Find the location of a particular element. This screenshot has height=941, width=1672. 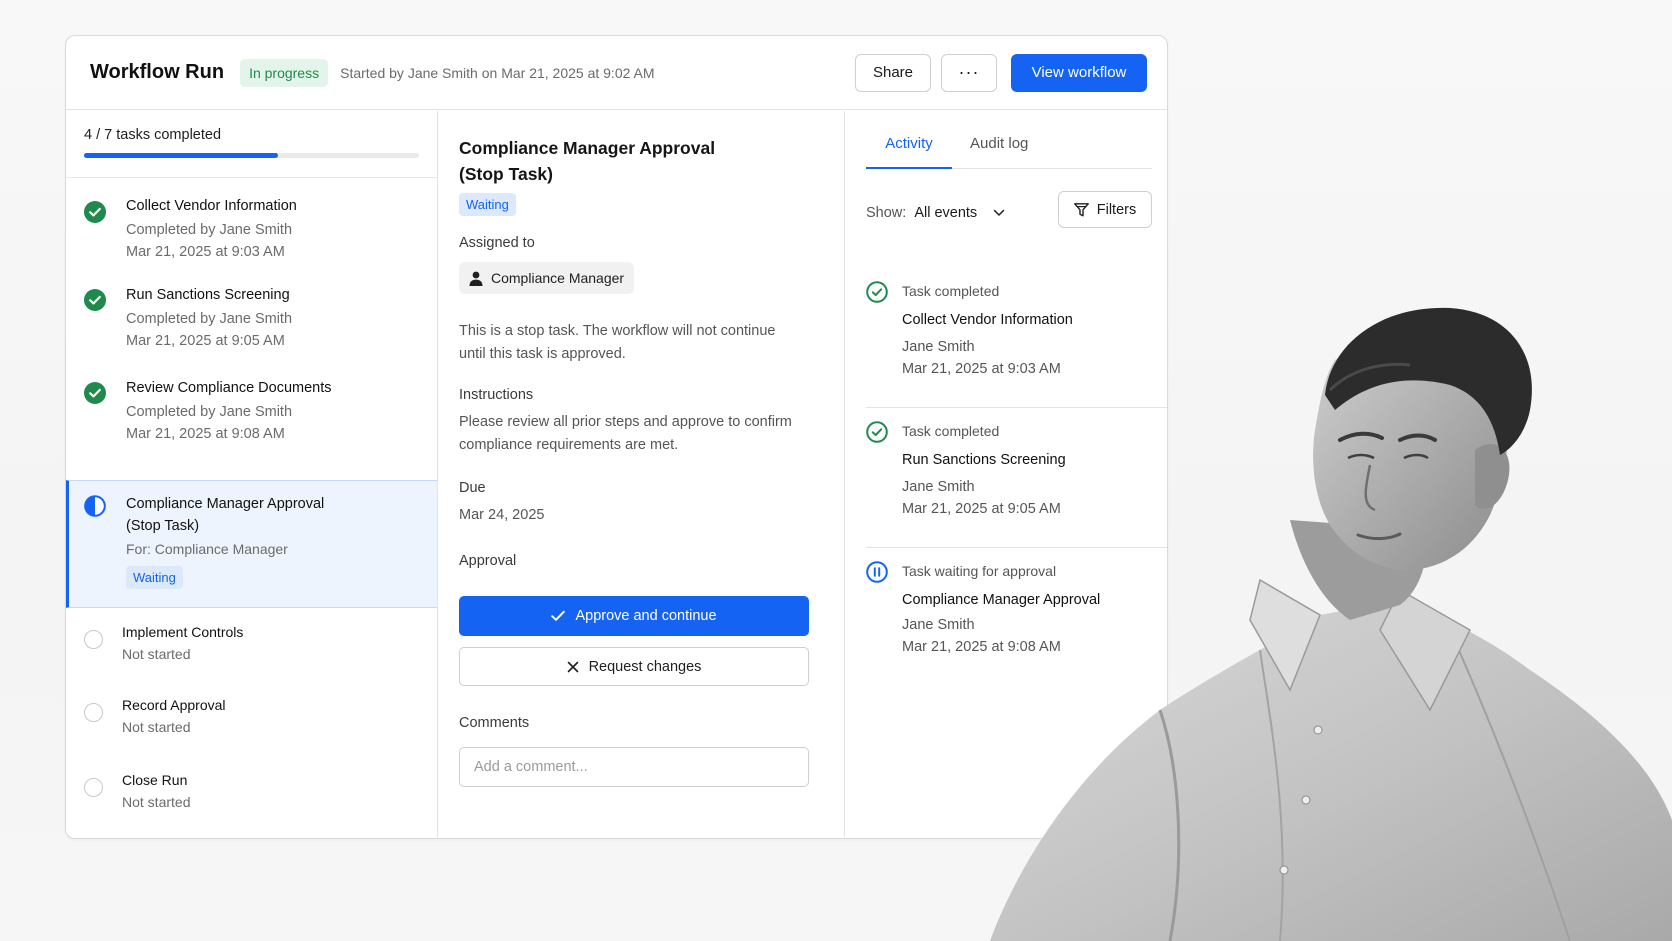

task-name-suffix: (Stop Task) is located at coordinates (163, 526).